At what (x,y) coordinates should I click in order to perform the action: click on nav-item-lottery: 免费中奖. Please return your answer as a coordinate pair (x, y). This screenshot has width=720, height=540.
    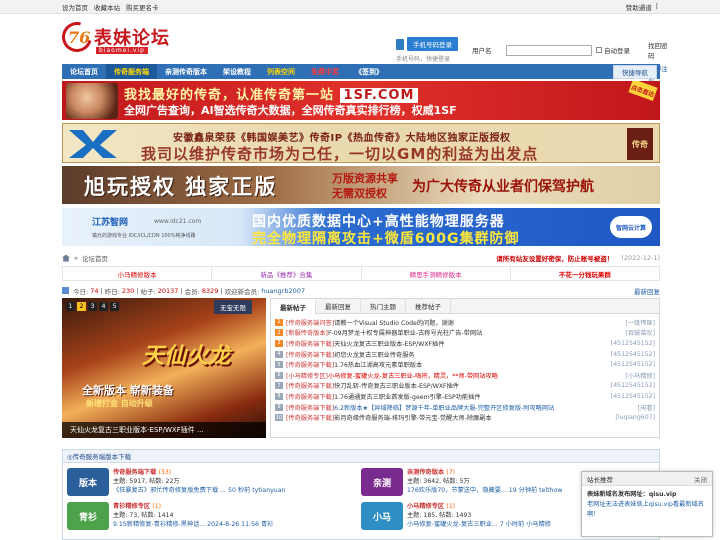
    Looking at the image, I should click on (325, 71).